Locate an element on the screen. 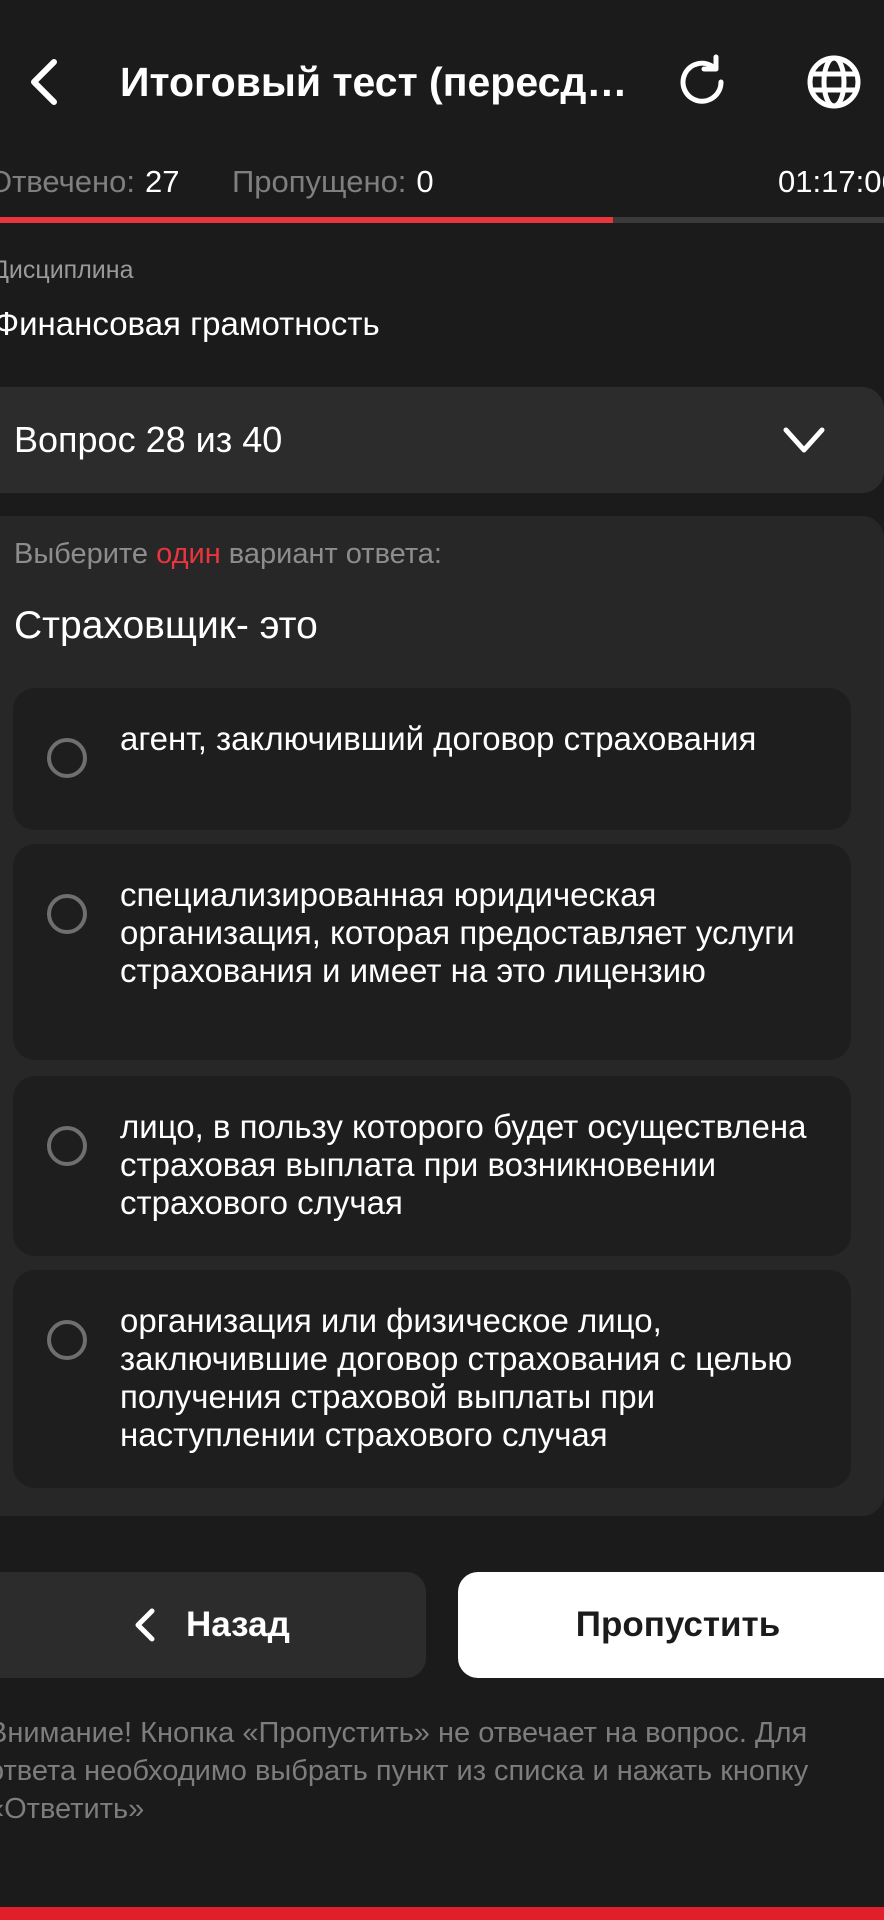  chevron-down-icon is located at coordinates (804, 440).